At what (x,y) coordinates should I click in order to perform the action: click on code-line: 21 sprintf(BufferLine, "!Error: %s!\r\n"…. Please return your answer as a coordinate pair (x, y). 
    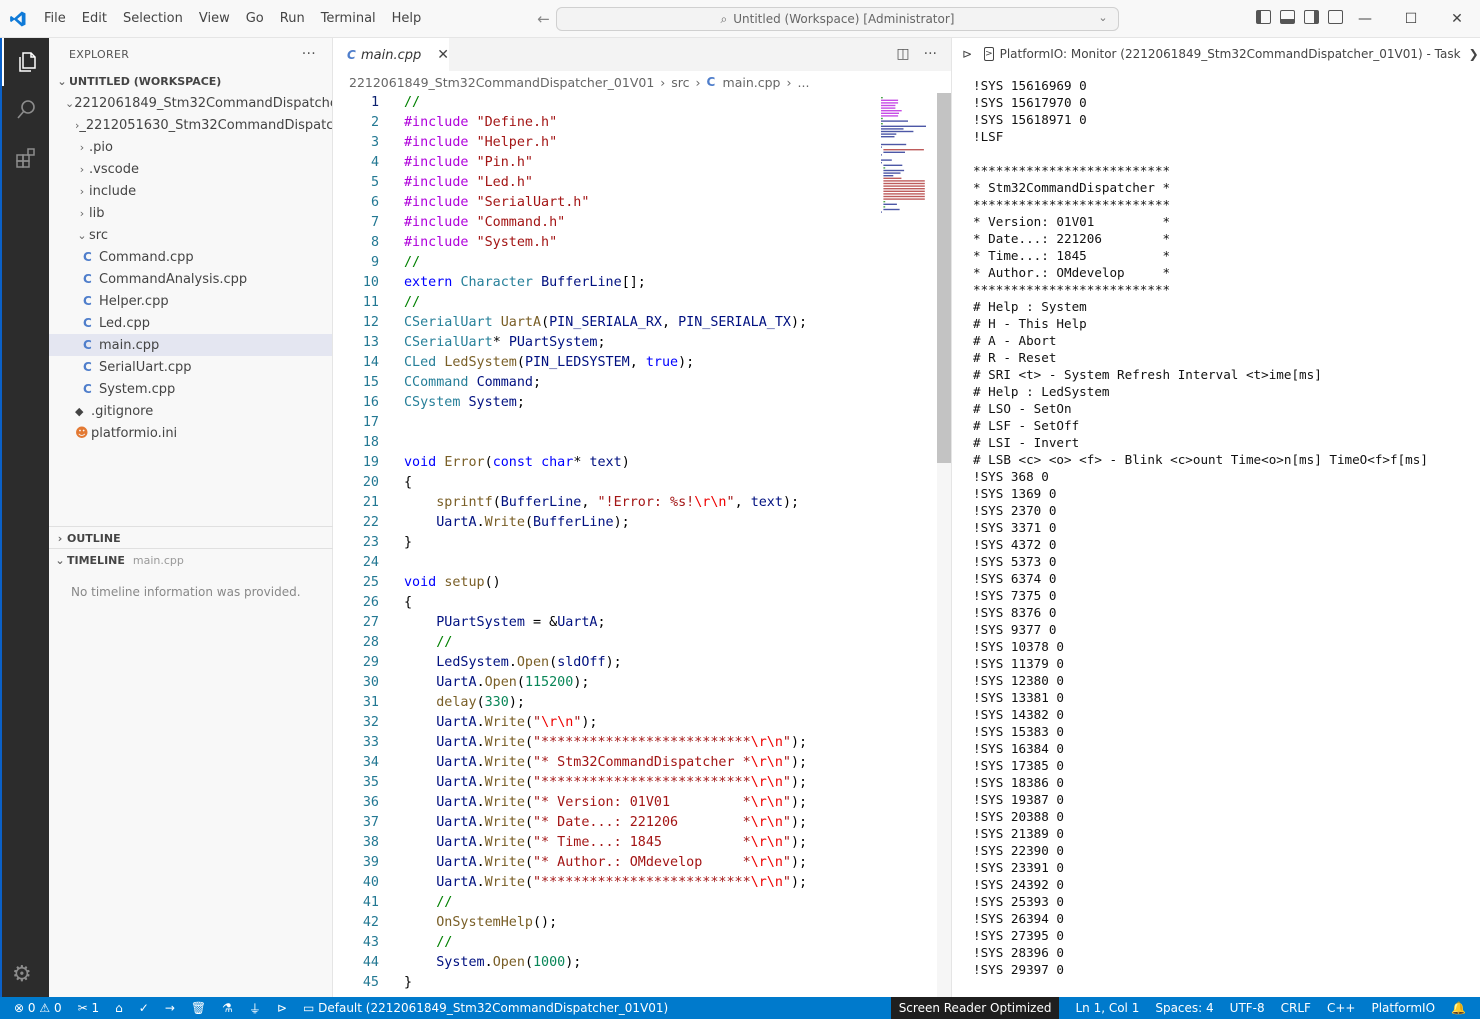
    Looking at the image, I should click on (635, 503).